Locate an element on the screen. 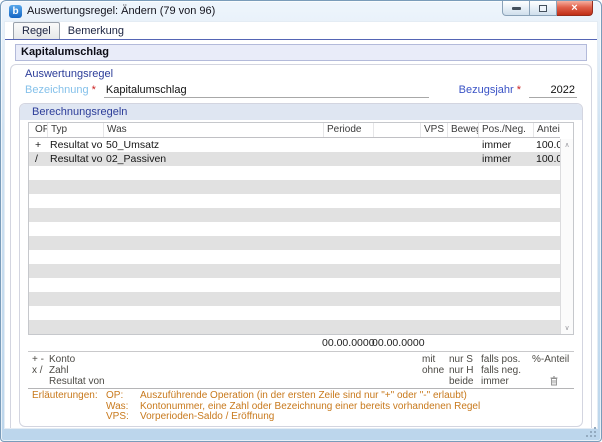  cell-periode is located at coordinates (348, 159).